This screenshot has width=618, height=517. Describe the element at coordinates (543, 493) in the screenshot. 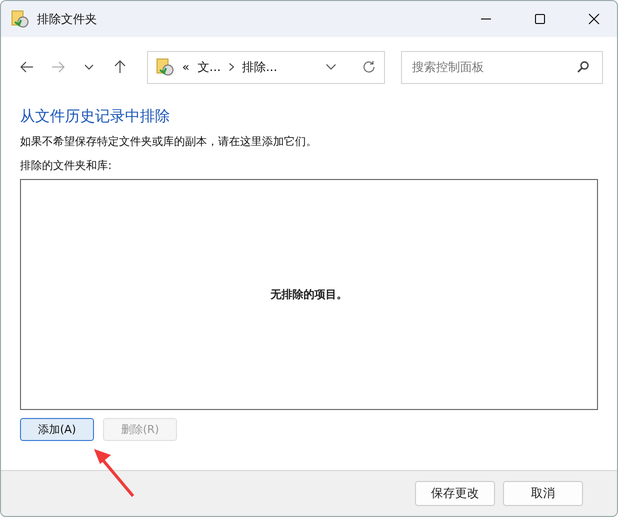

I see `cancel-button: 取消` at that location.